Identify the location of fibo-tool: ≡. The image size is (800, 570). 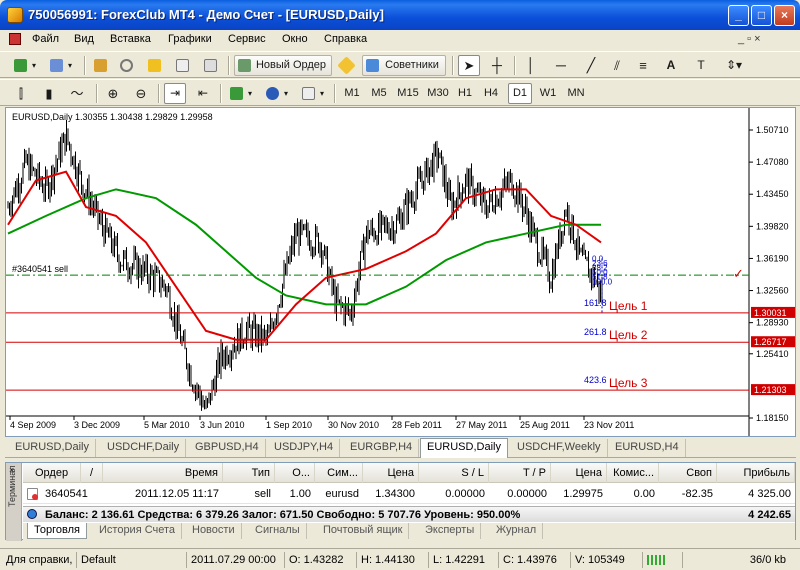
(643, 65).